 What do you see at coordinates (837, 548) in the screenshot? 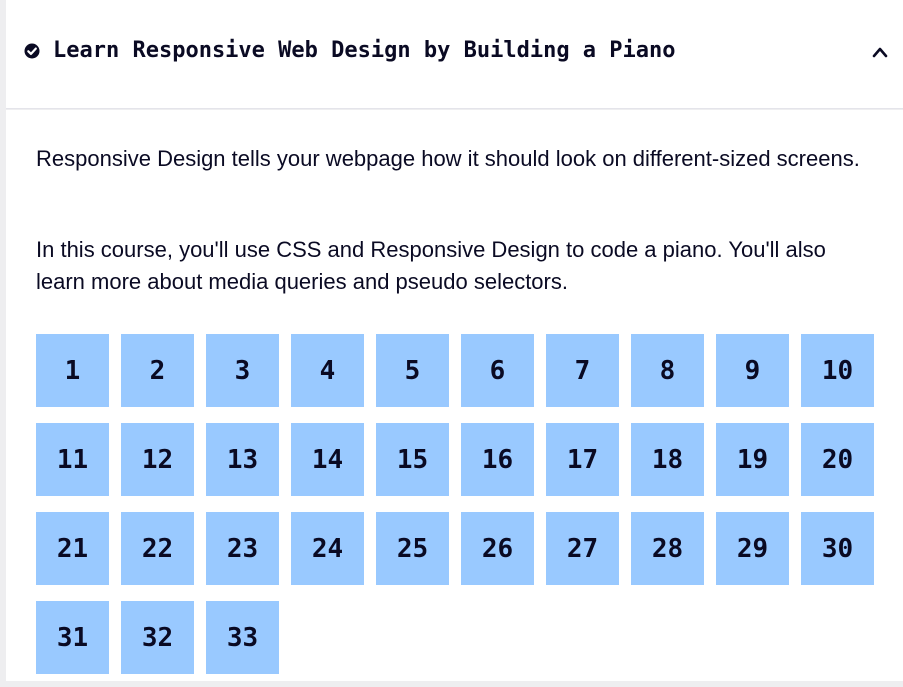
I see `step-button: 30` at bounding box center [837, 548].